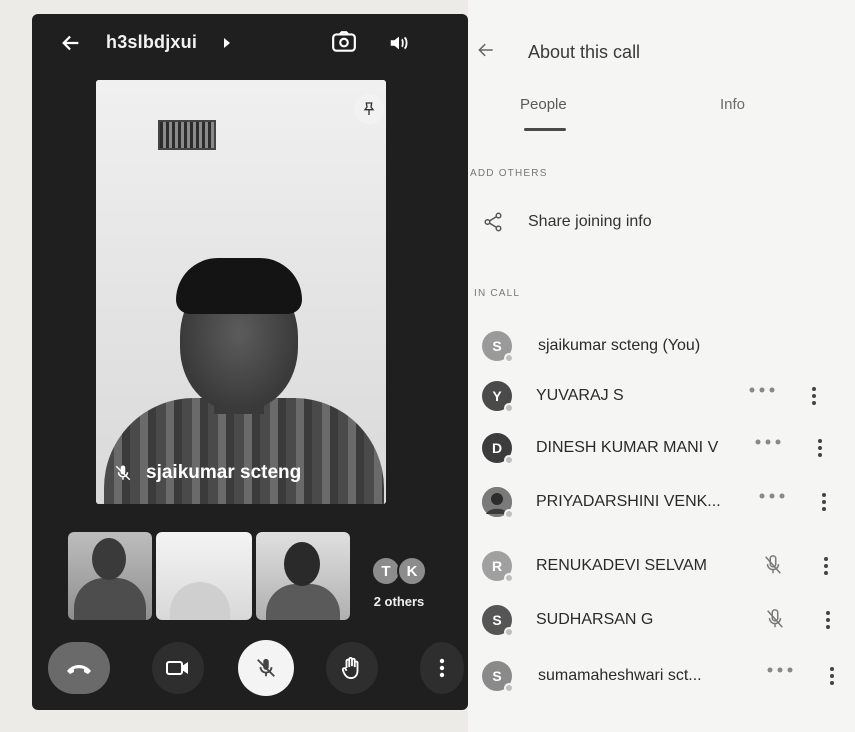 This screenshot has width=855, height=732. Describe the element at coordinates (498, 567) in the screenshot. I see `avatar: R` at that location.